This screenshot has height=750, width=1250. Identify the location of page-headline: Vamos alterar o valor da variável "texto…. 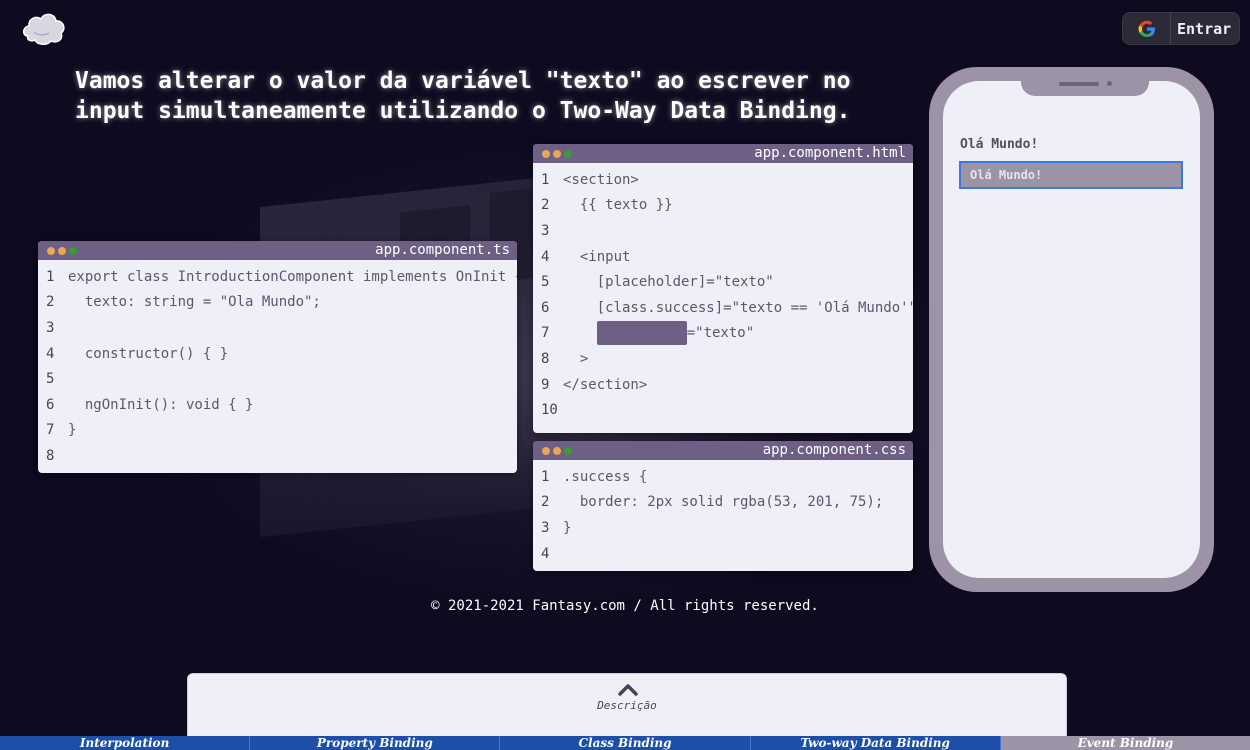
(463, 96).